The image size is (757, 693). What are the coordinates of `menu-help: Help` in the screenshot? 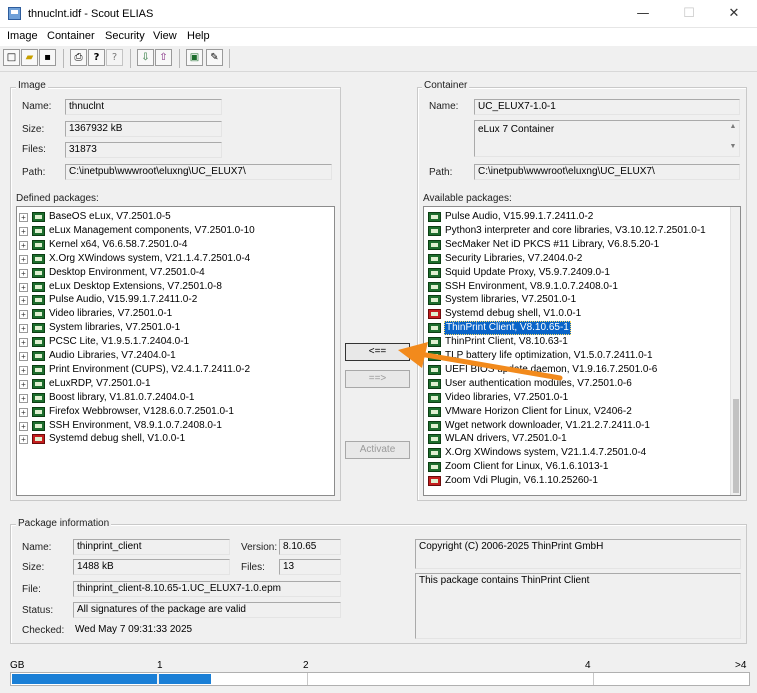 It's located at (198, 36).